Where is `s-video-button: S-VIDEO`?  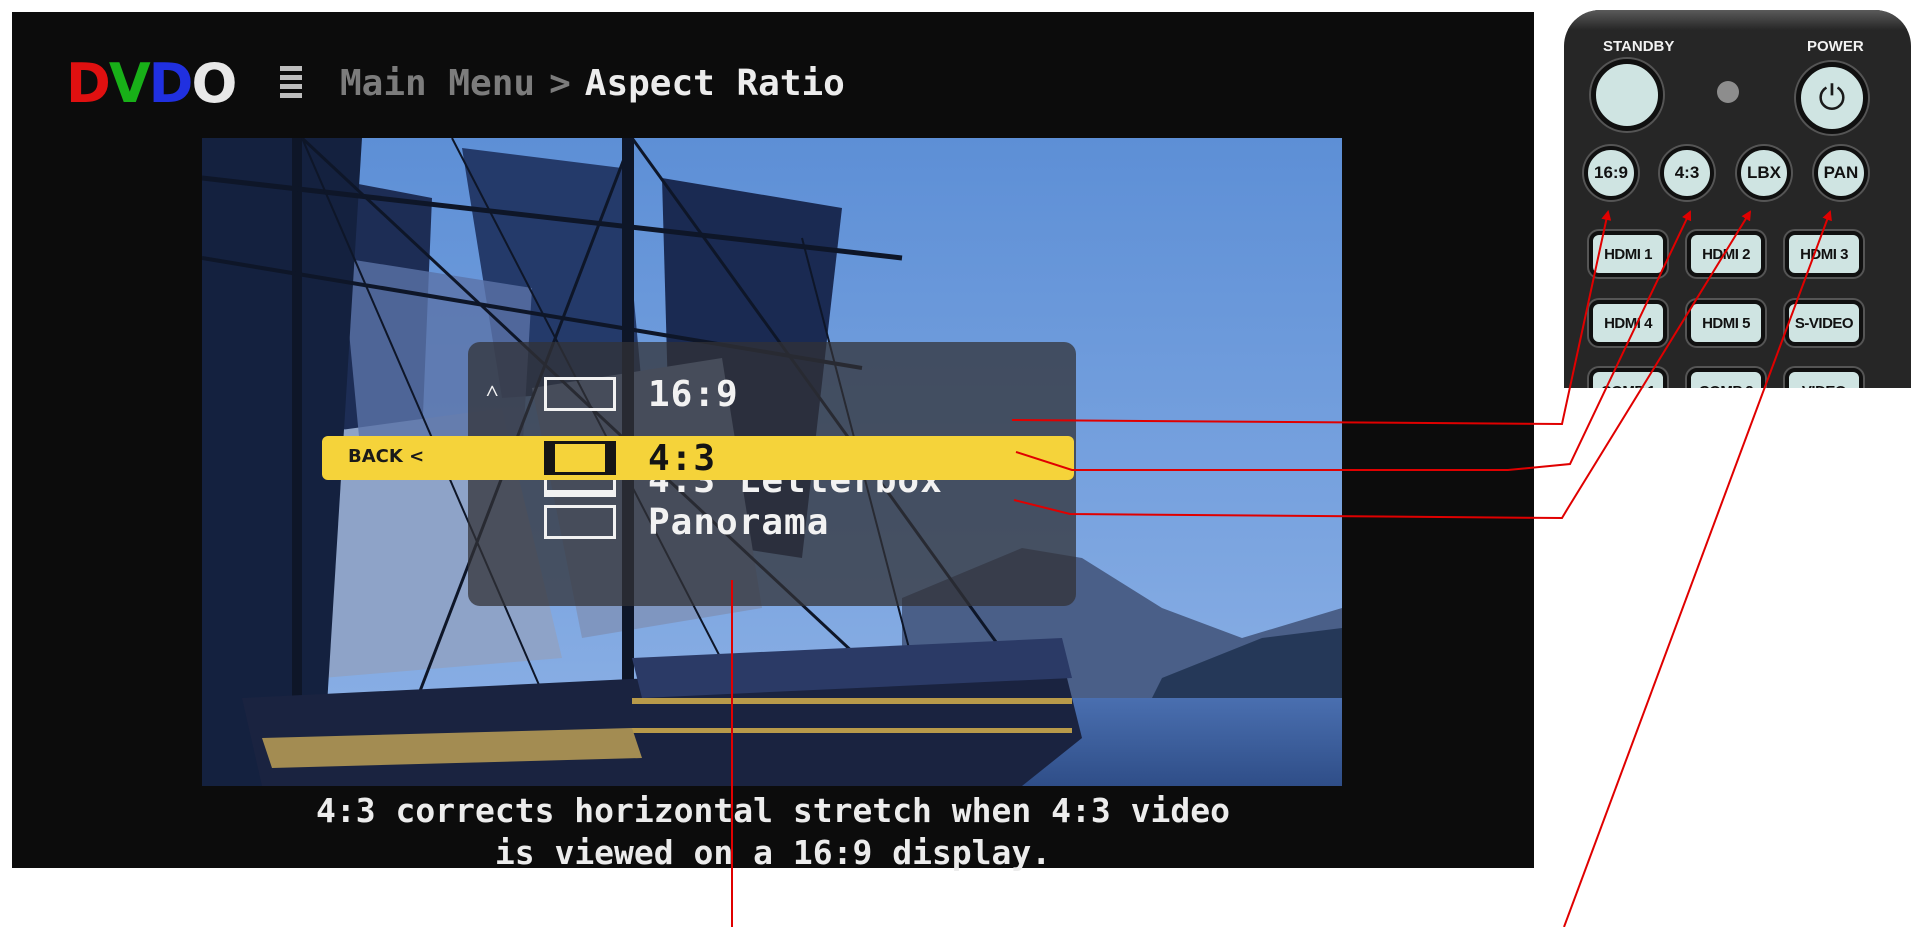
s-video-button: S-VIDEO is located at coordinates (1824, 323).